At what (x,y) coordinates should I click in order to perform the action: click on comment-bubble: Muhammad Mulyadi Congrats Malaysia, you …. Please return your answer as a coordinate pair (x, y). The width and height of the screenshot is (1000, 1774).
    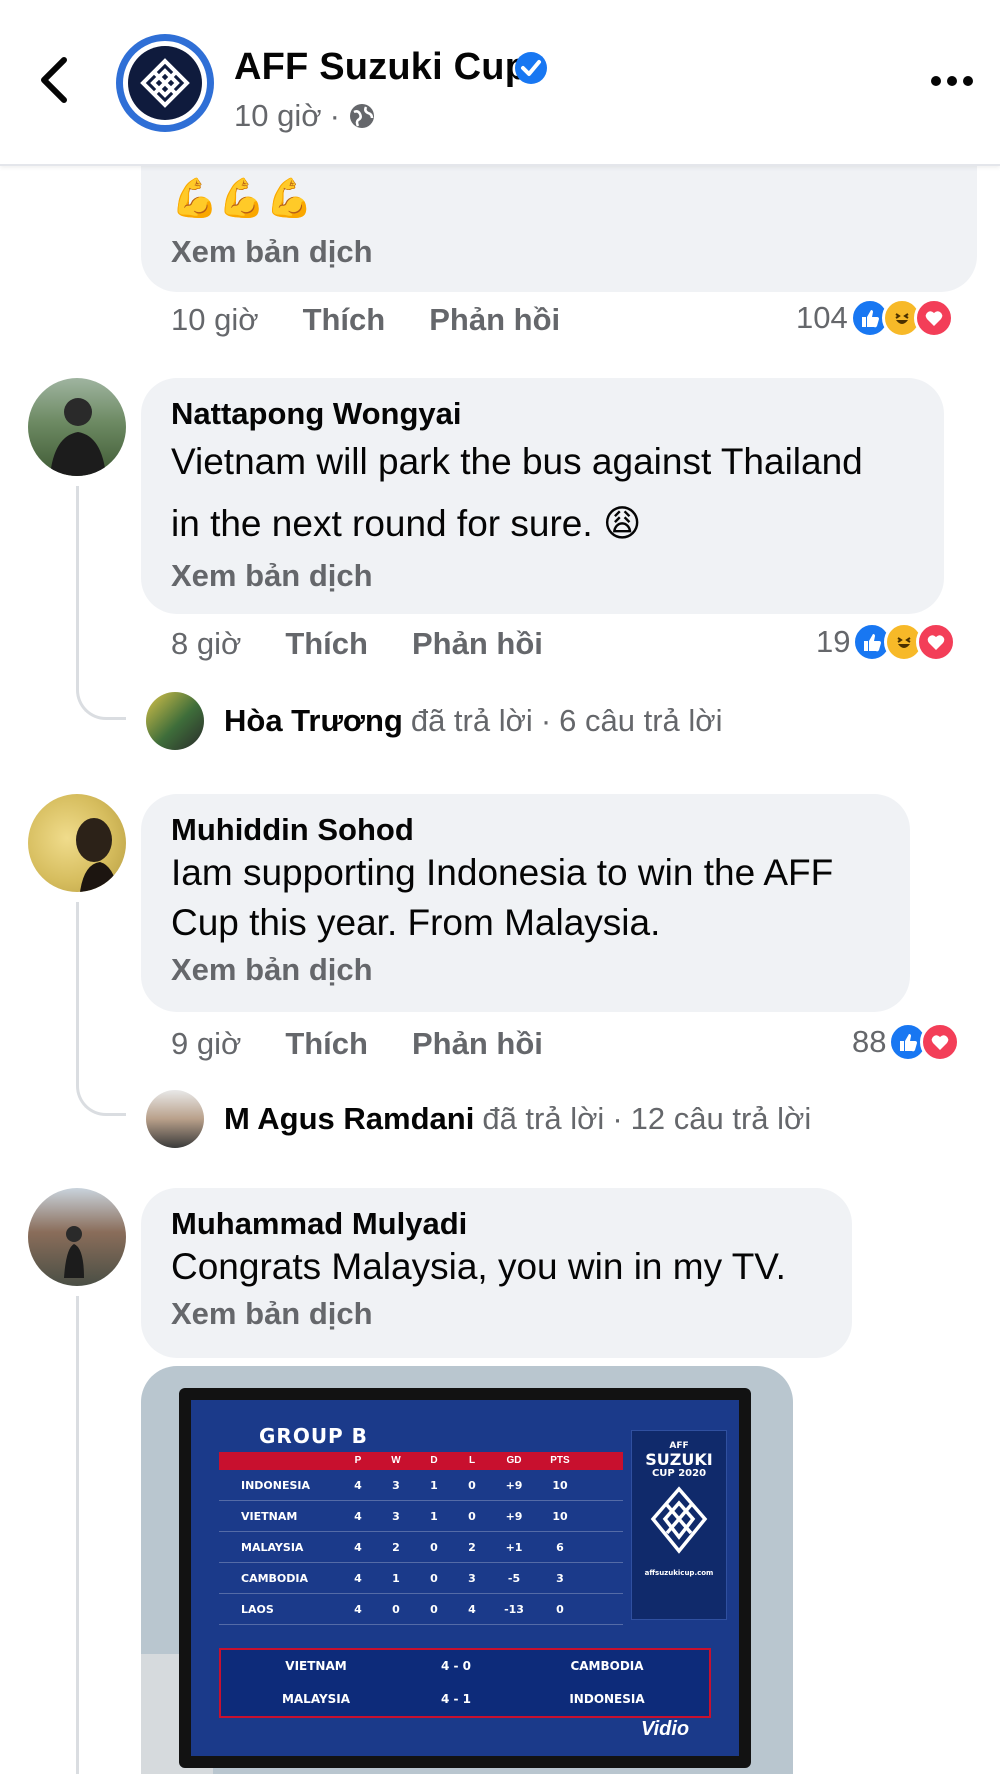
    Looking at the image, I should click on (496, 1273).